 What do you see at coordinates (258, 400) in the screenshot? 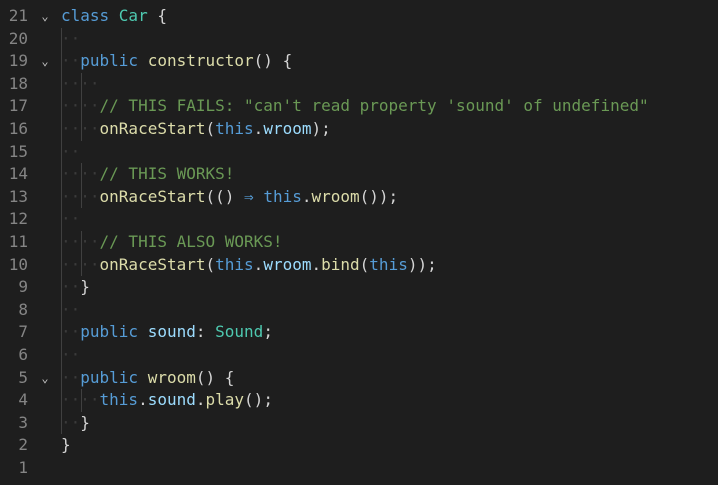
I see `code-token: ();` at bounding box center [258, 400].